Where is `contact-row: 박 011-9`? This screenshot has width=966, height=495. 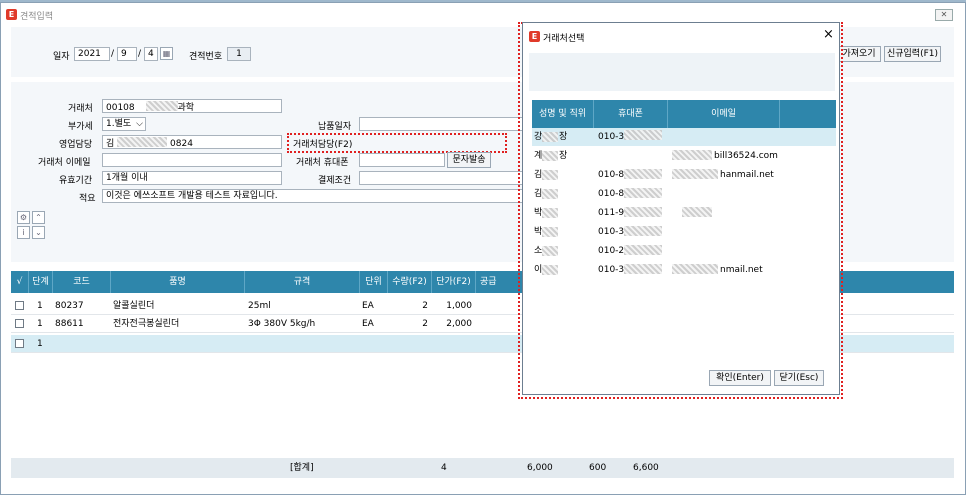 contact-row: 박 011-9 is located at coordinates (684, 213).